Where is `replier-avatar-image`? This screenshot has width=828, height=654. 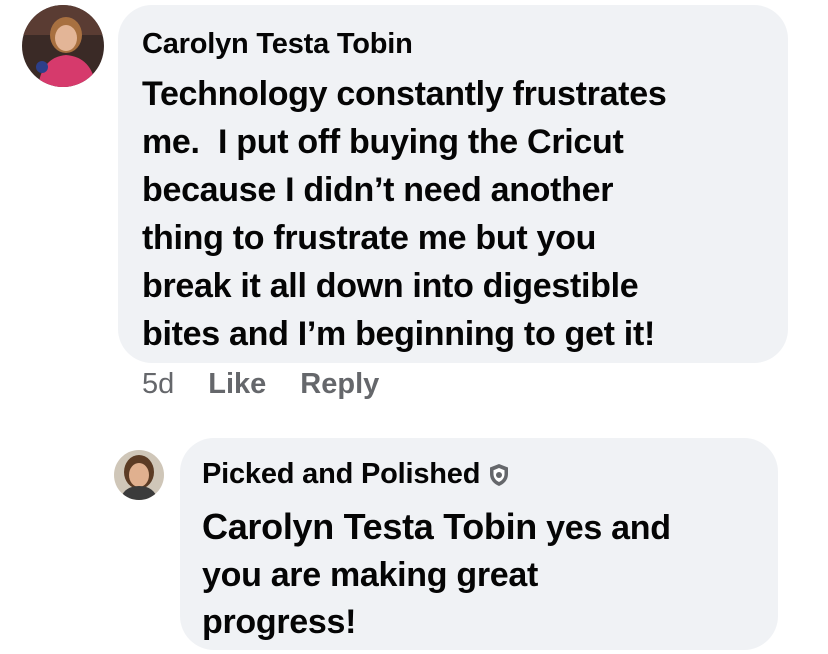 replier-avatar-image is located at coordinates (139, 475).